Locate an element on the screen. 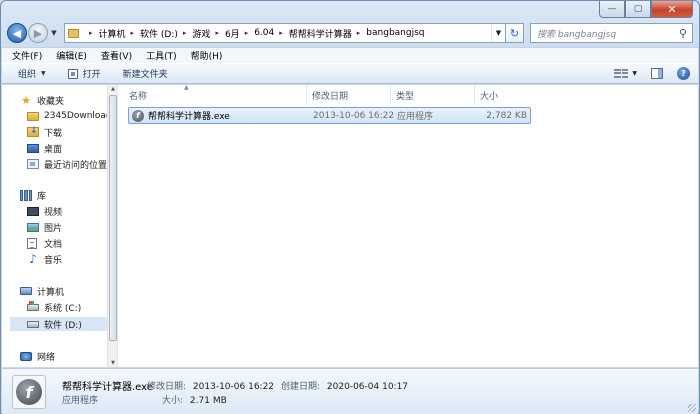  back-button: ◀ is located at coordinates (17, 33).